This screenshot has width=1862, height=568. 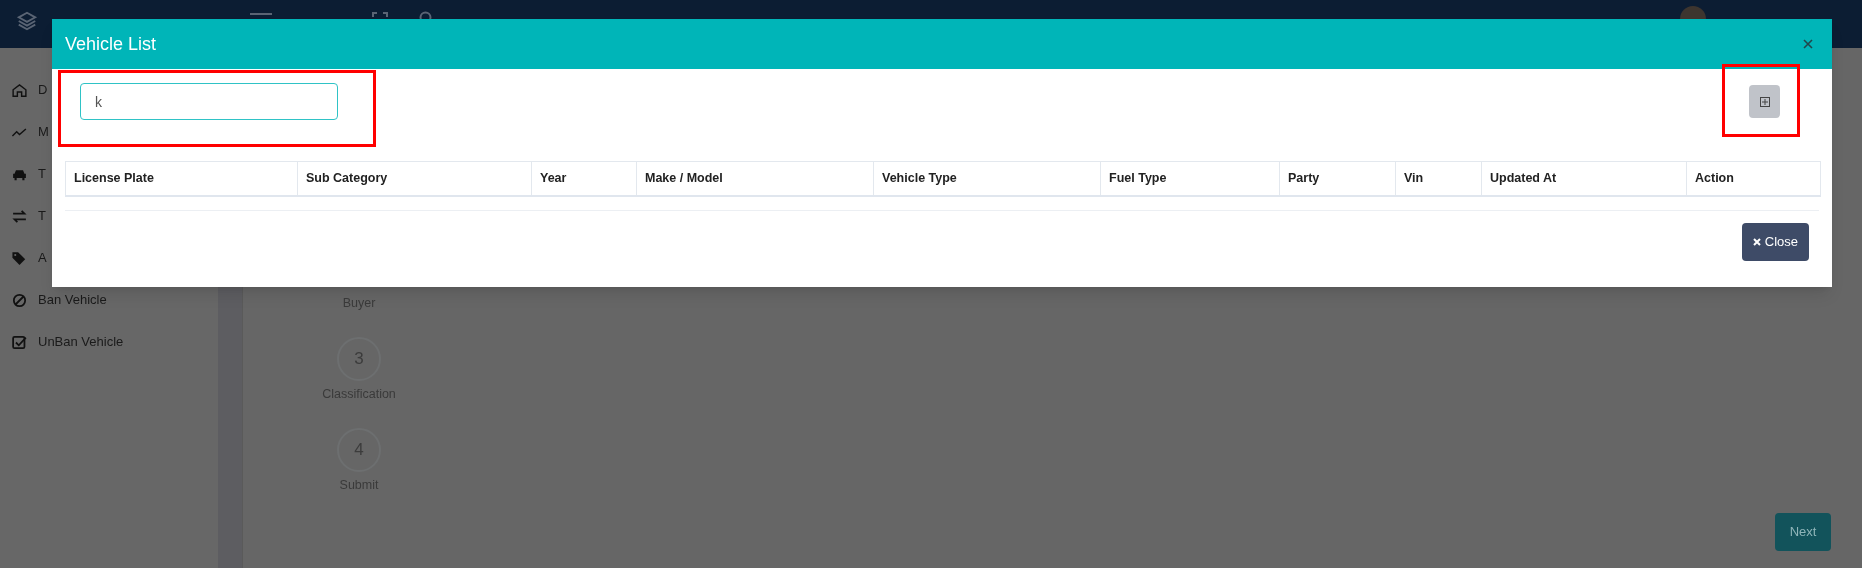 I want to click on ban-icon, so click(x=19, y=300).